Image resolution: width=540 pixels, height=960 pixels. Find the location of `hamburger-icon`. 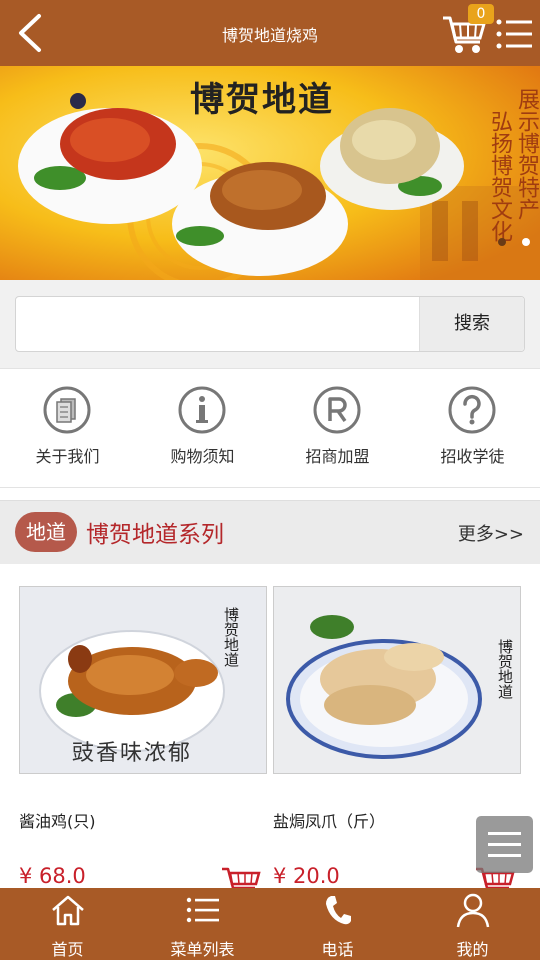

hamburger-icon is located at coordinates (504, 844).